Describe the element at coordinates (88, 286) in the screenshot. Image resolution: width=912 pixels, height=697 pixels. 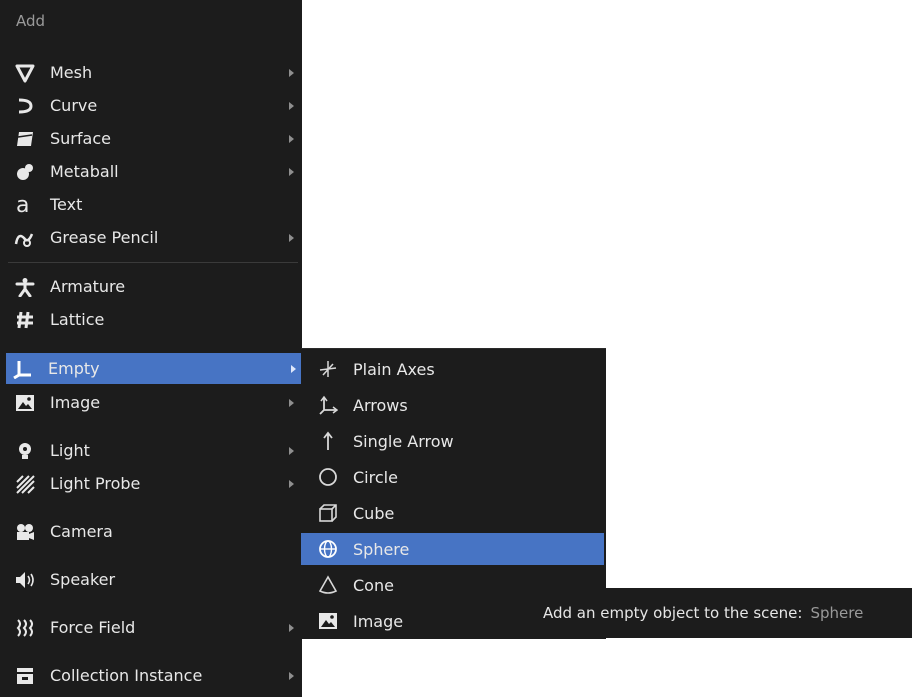
I see `menu-item-label: Armature` at that location.